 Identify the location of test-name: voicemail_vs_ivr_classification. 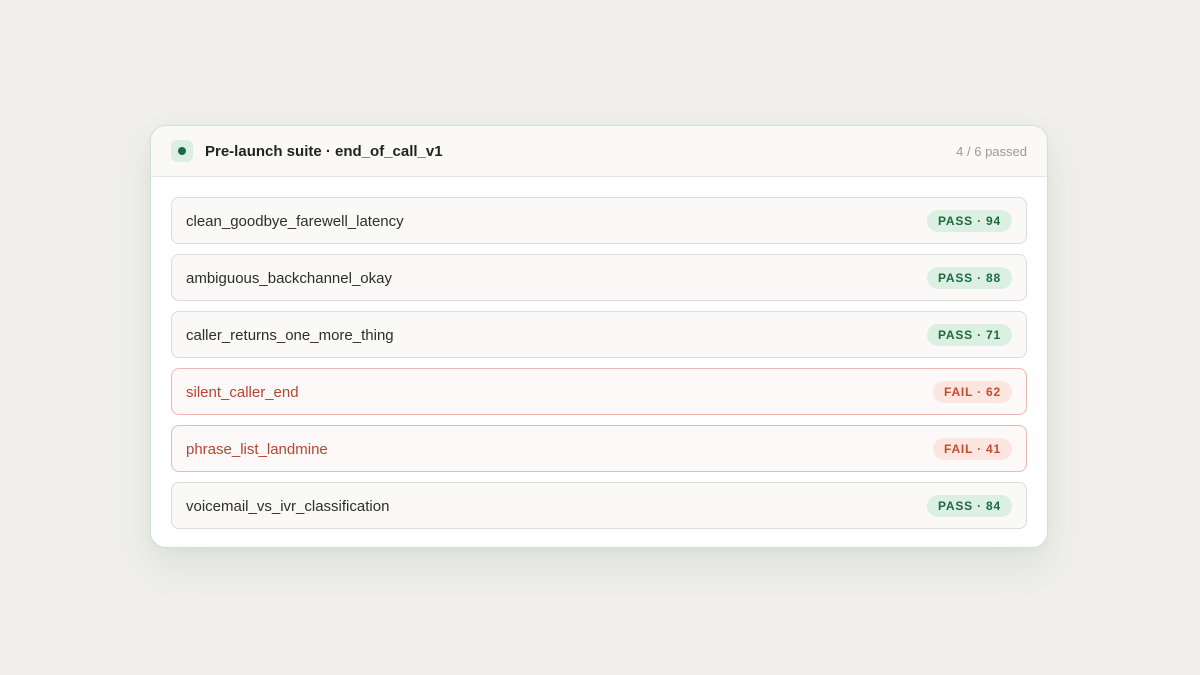
(288, 506).